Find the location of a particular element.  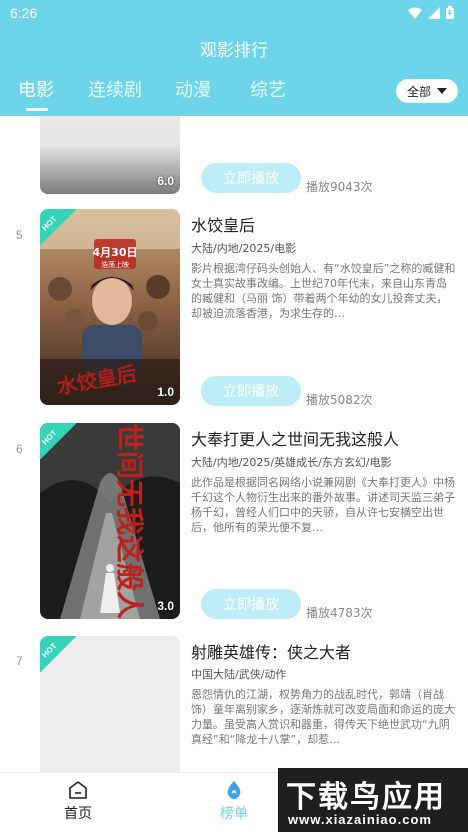

signal-icon is located at coordinates (434, 12).